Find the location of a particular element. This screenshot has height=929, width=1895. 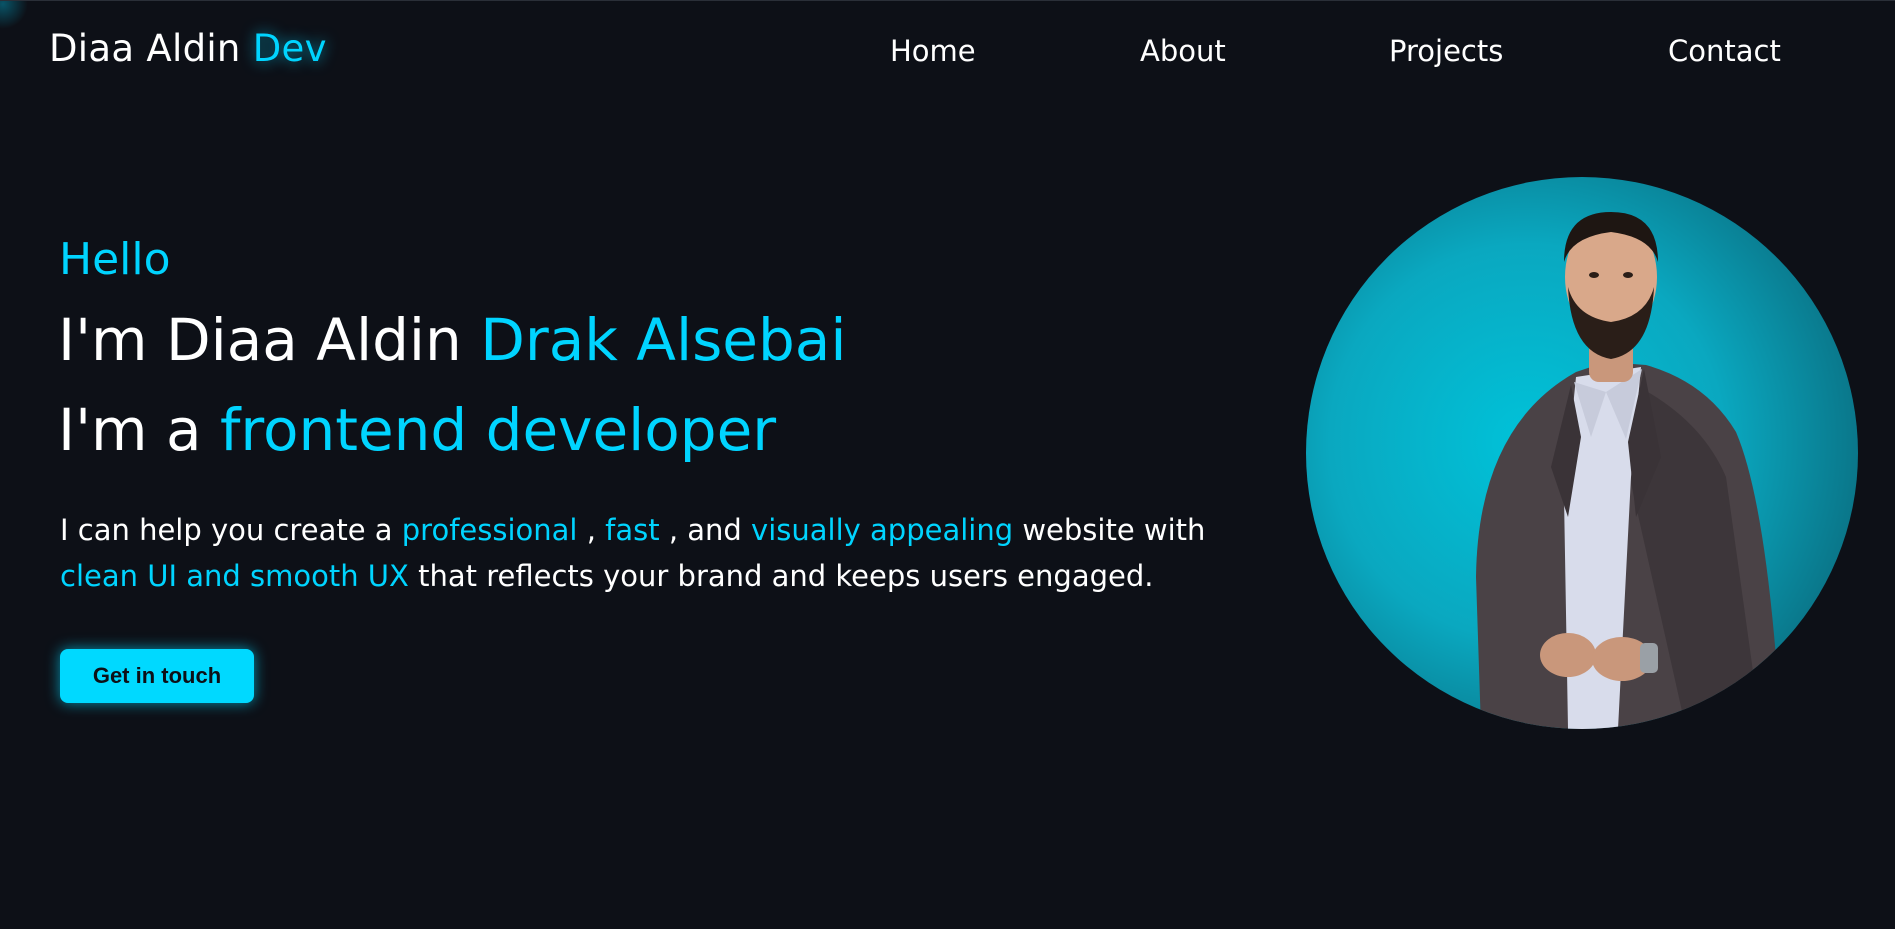

hero-greeting: Hello is located at coordinates (115, 259).